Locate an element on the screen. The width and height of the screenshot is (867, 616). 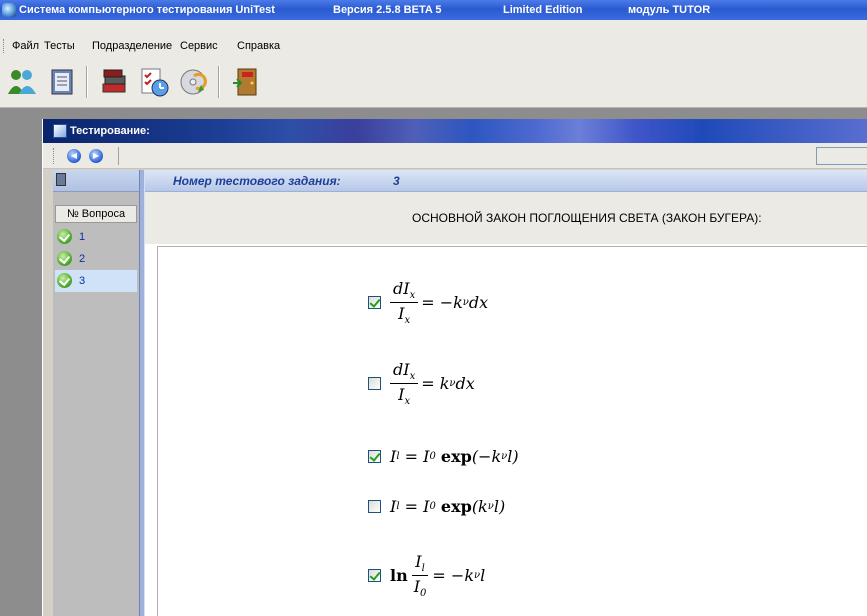
answer-option: ln Il I0 = −k ν l is located at coordinates (426, 575).